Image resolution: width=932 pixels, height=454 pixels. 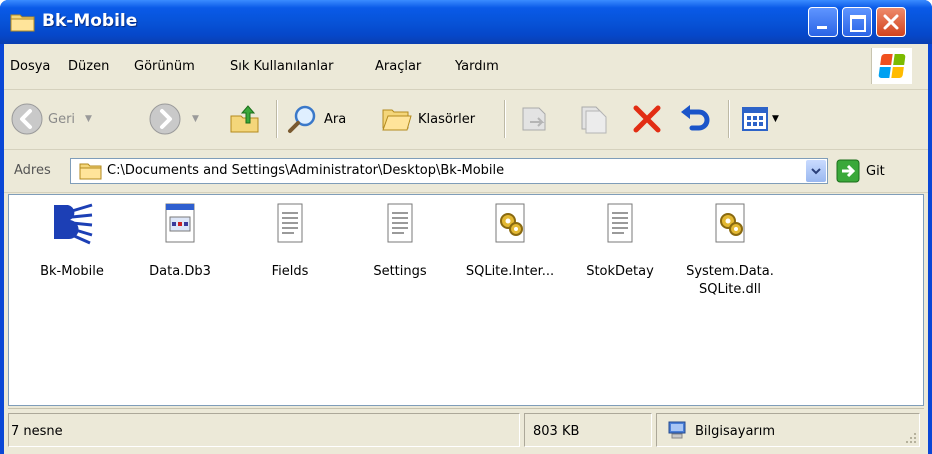 What do you see at coordinates (477, 66) in the screenshot?
I see `menu-help: Yardım` at bounding box center [477, 66].